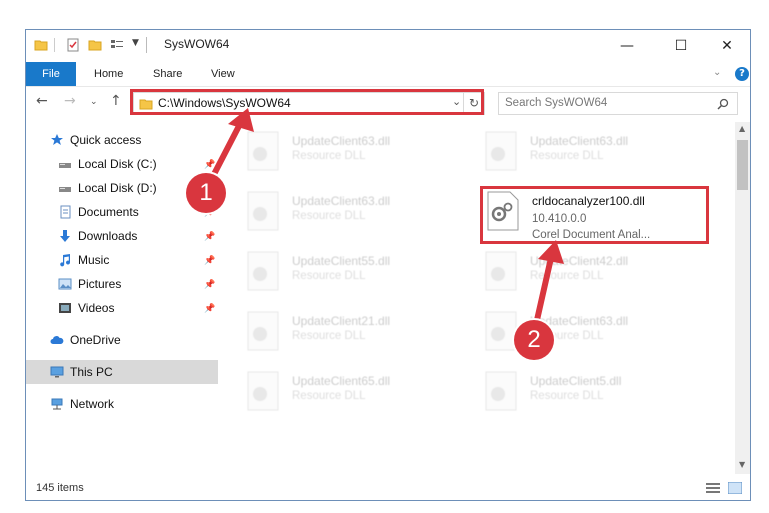 The width and height of the screenshot is (769, 513). What do you see at coordinates (167, 74) in the screenshot?
I see `tab-share: Share` at bounding box center [167, 74].